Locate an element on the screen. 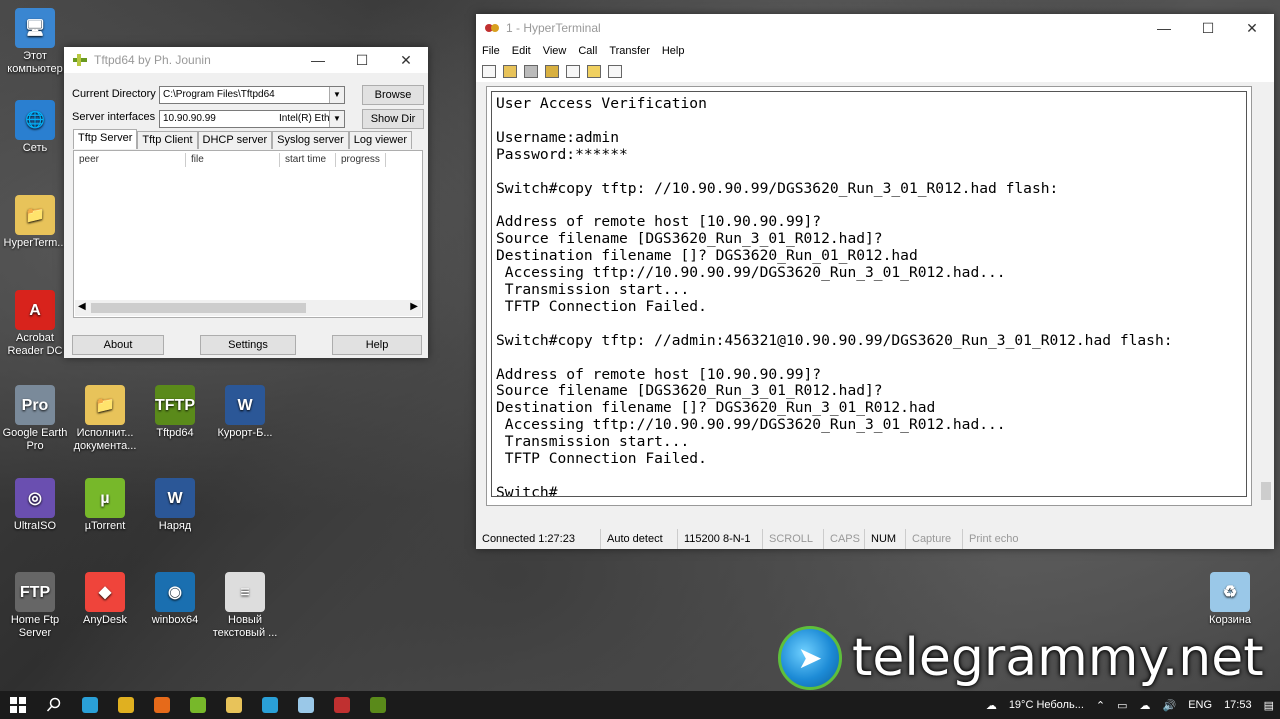 This screenshot has height=719, width=1280. desktop-icon: ◆ AnyDesk is located at coordinates (105, 599).